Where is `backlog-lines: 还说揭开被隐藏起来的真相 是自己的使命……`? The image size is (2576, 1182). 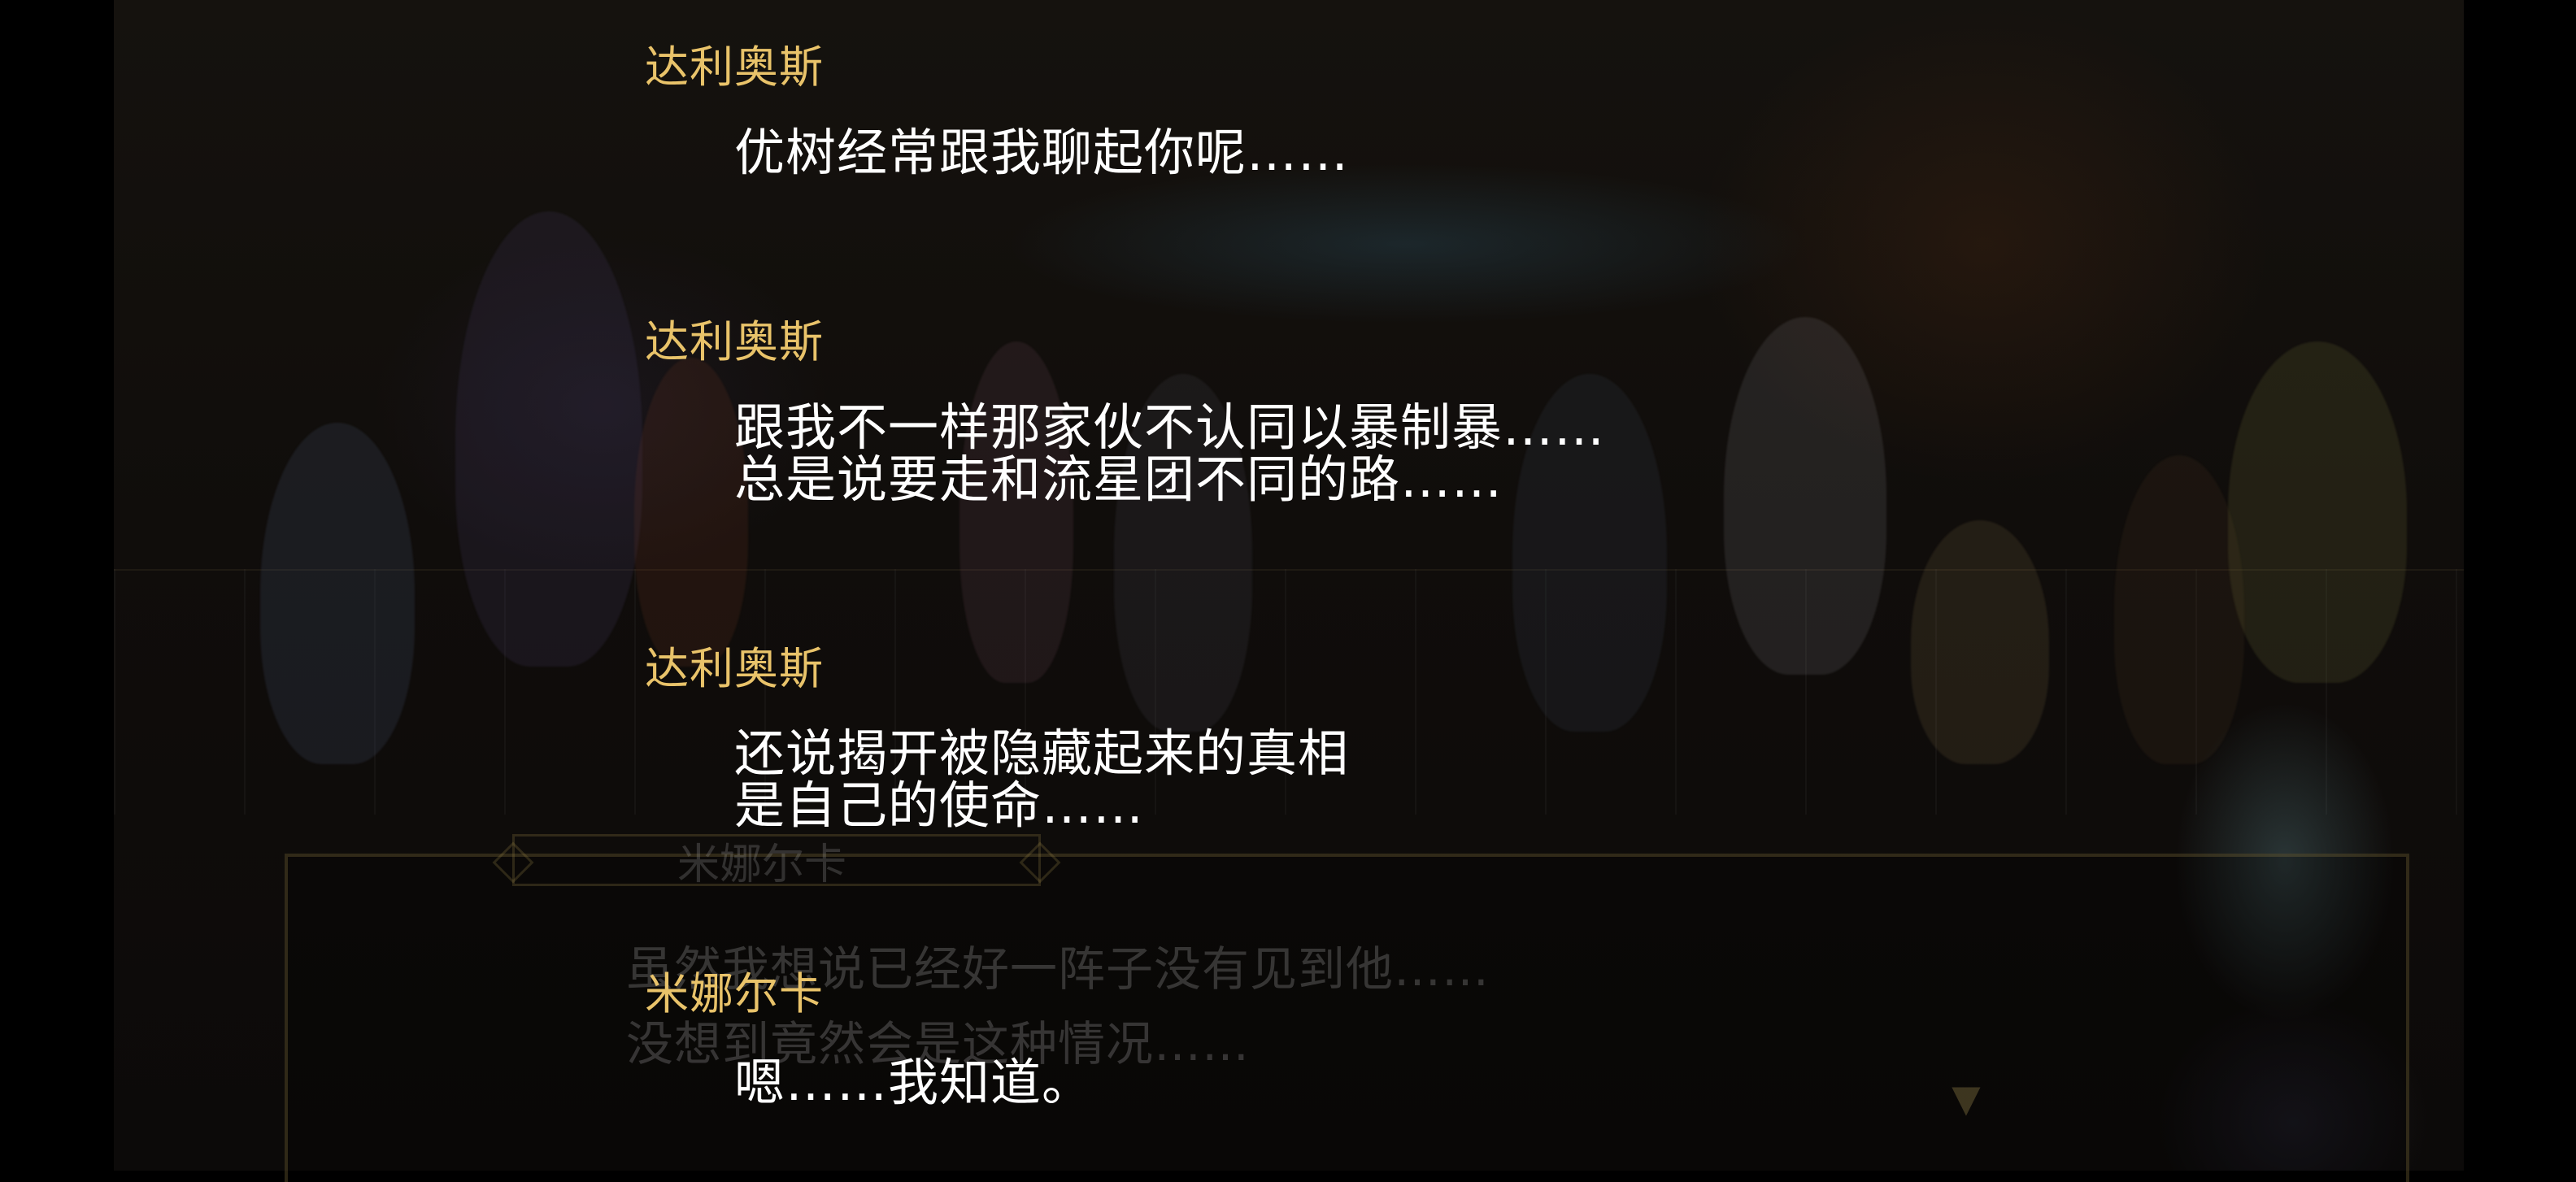
backlog-lines: 还说揭开被隐藏起来的真相 是自己的使命…… is located at coordinates (1041, 780).